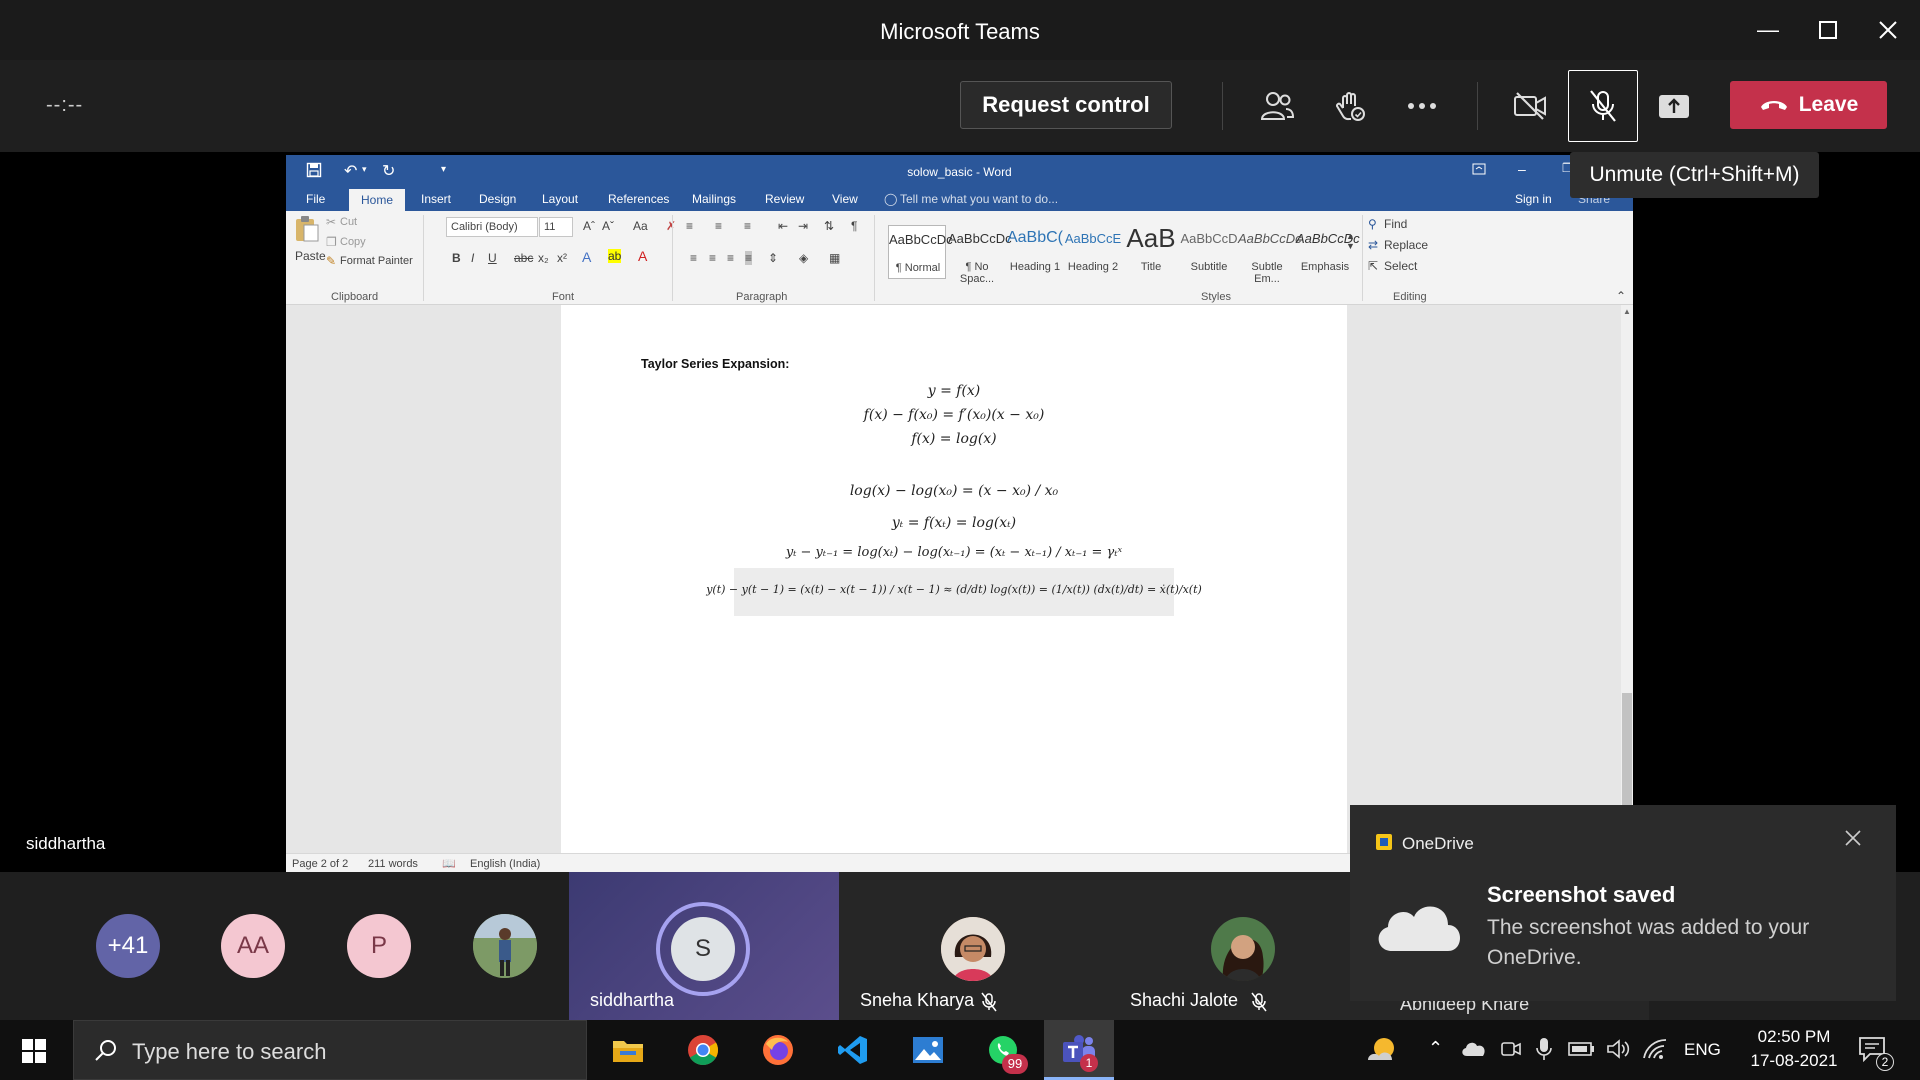 The image size is (1920, 1080). I want to click on superscript-icon: x², so click(562, 258).